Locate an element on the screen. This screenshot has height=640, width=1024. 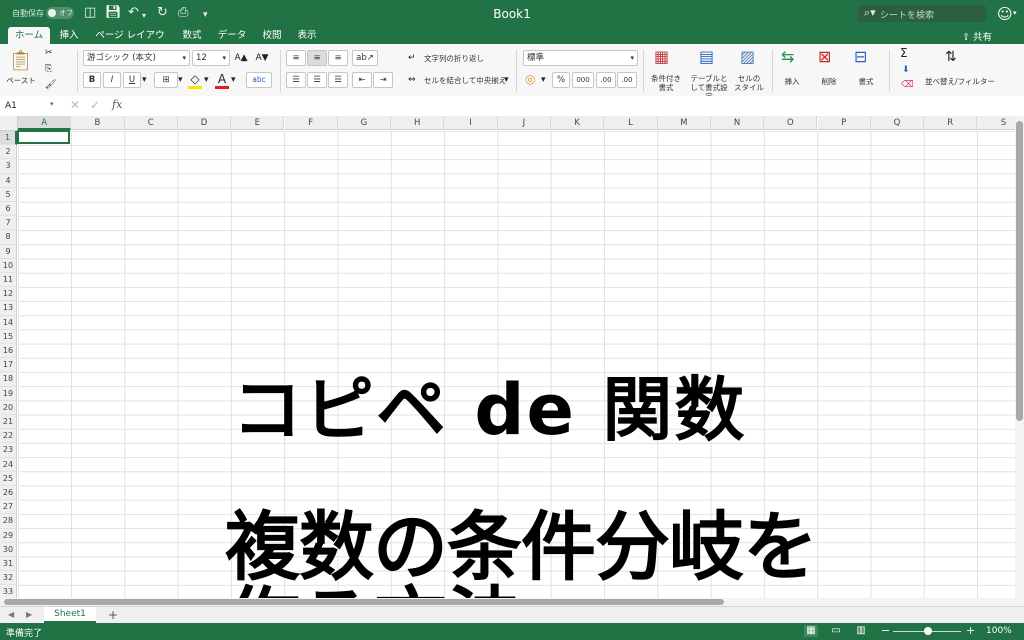
sheet-next-icon: ▶ is located at coordinates (29, 614).